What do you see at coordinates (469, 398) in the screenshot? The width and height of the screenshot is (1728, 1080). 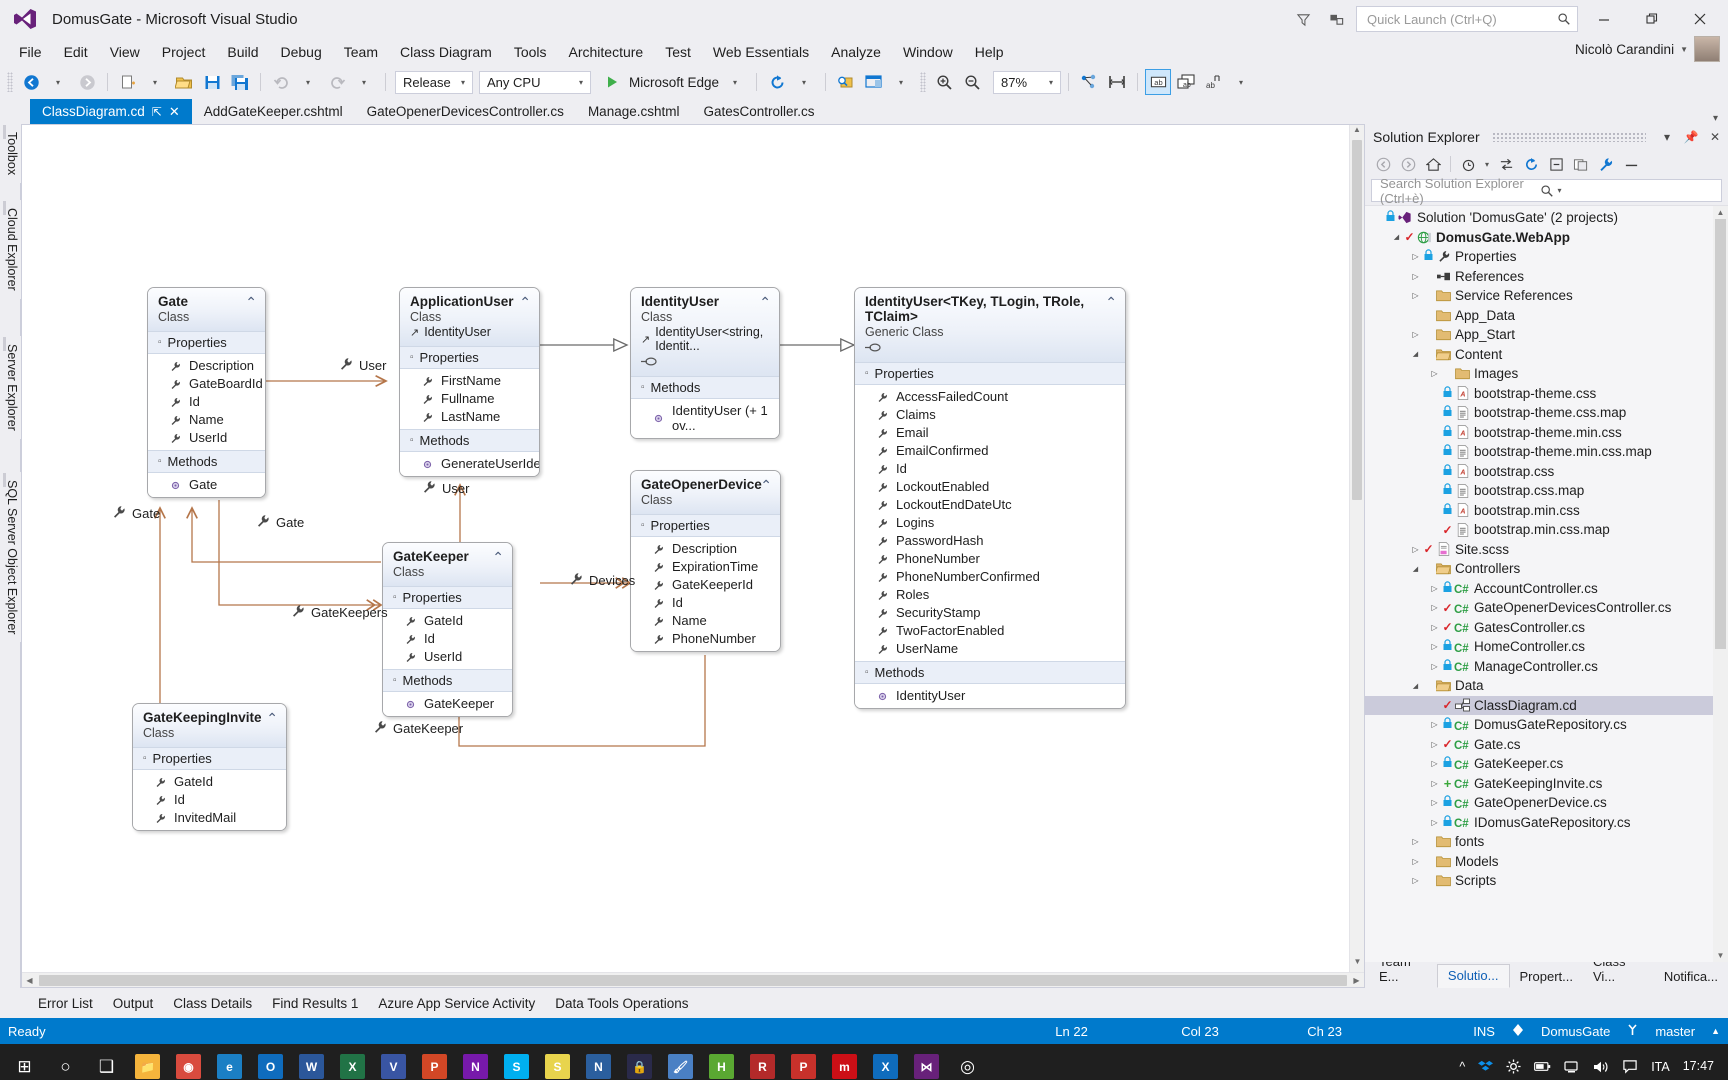 I see `class-member: Fullname` at bounding box center [469, 398].